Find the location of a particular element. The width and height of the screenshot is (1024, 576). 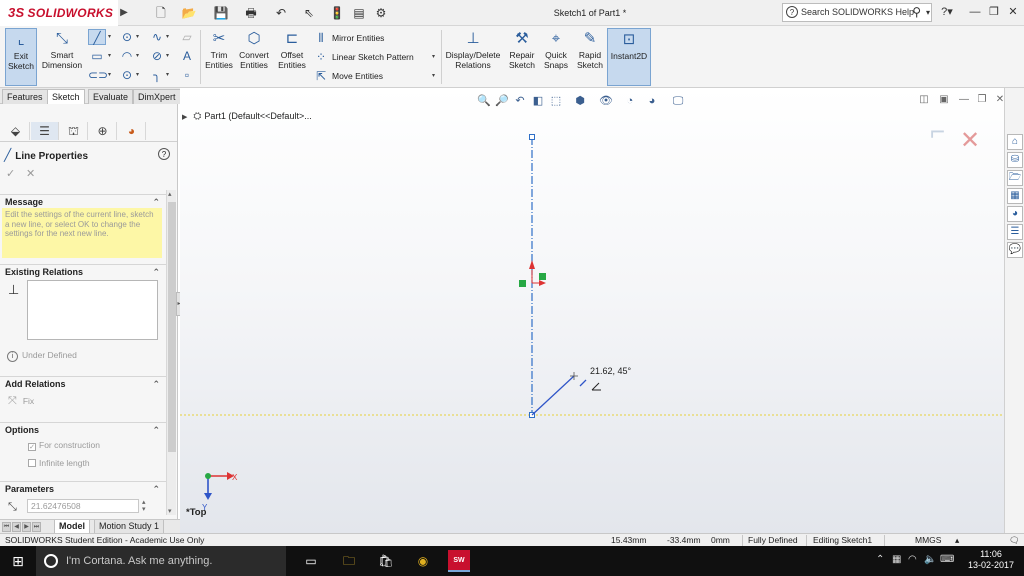

tab-sketch: Sketch is located at coordinates (66, 96).